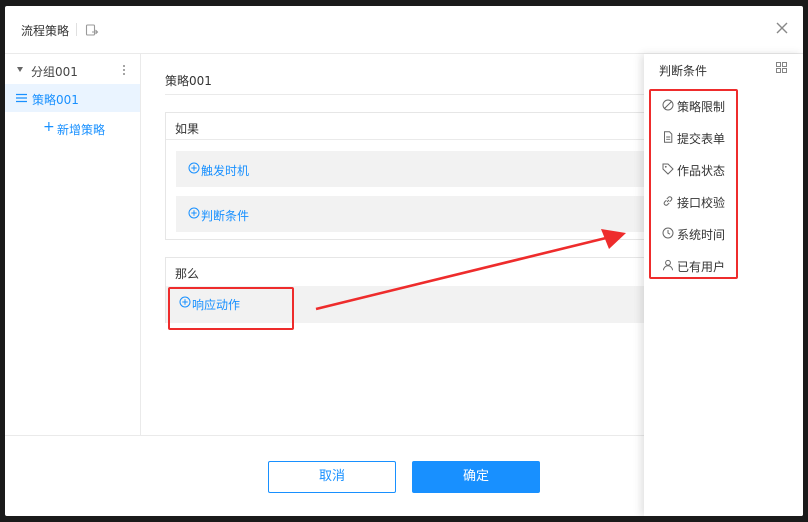 Image resolution: width=808 pixels, height=522 pixels. What do you see at coordinates (187, 129) in the screenshot?
I see `if-title: 如果` at bounding box center [187, 129].